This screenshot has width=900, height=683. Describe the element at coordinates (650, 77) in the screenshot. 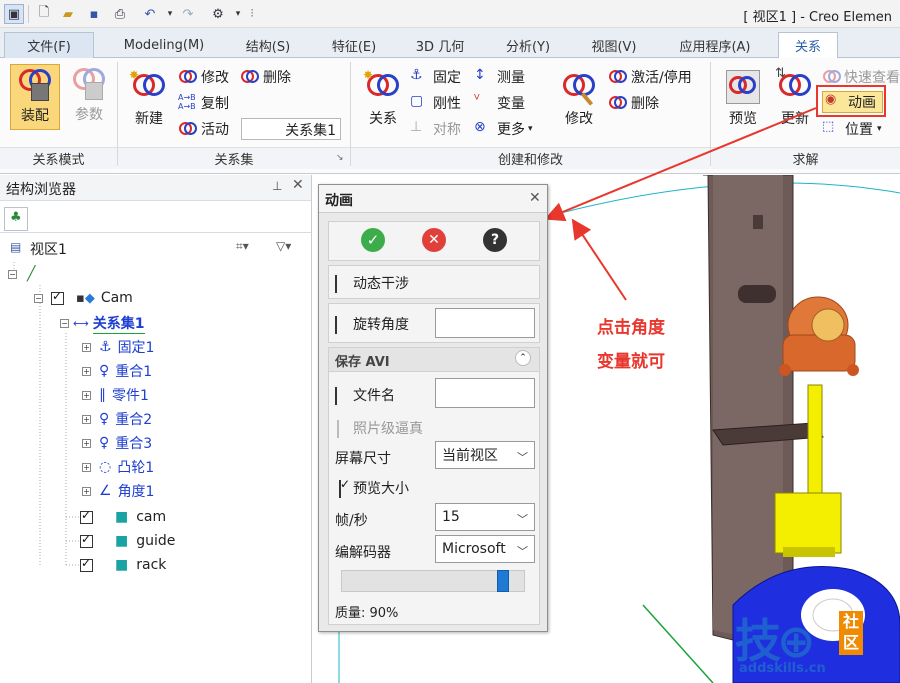

I see `activate-button: 激活/停用` at that location.